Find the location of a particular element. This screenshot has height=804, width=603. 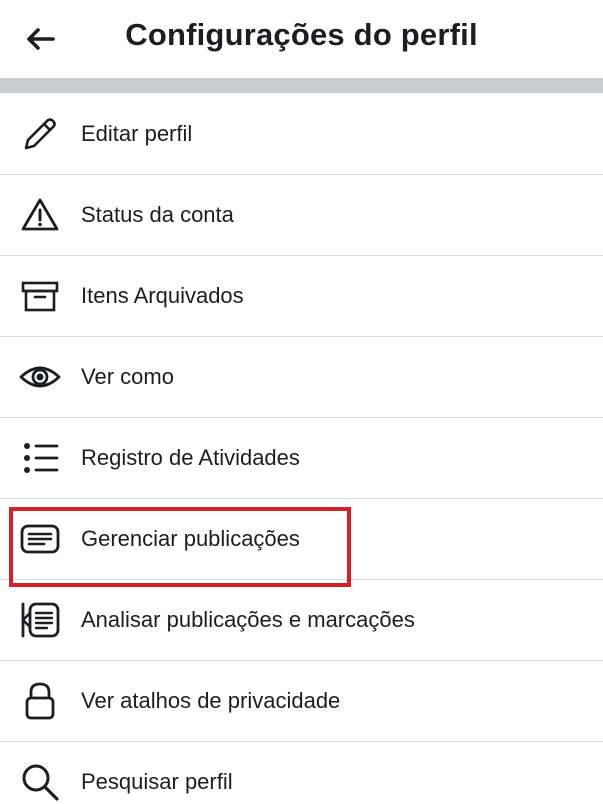

menu-item-account-status: Status da conta is located at coordinates (301, 215).